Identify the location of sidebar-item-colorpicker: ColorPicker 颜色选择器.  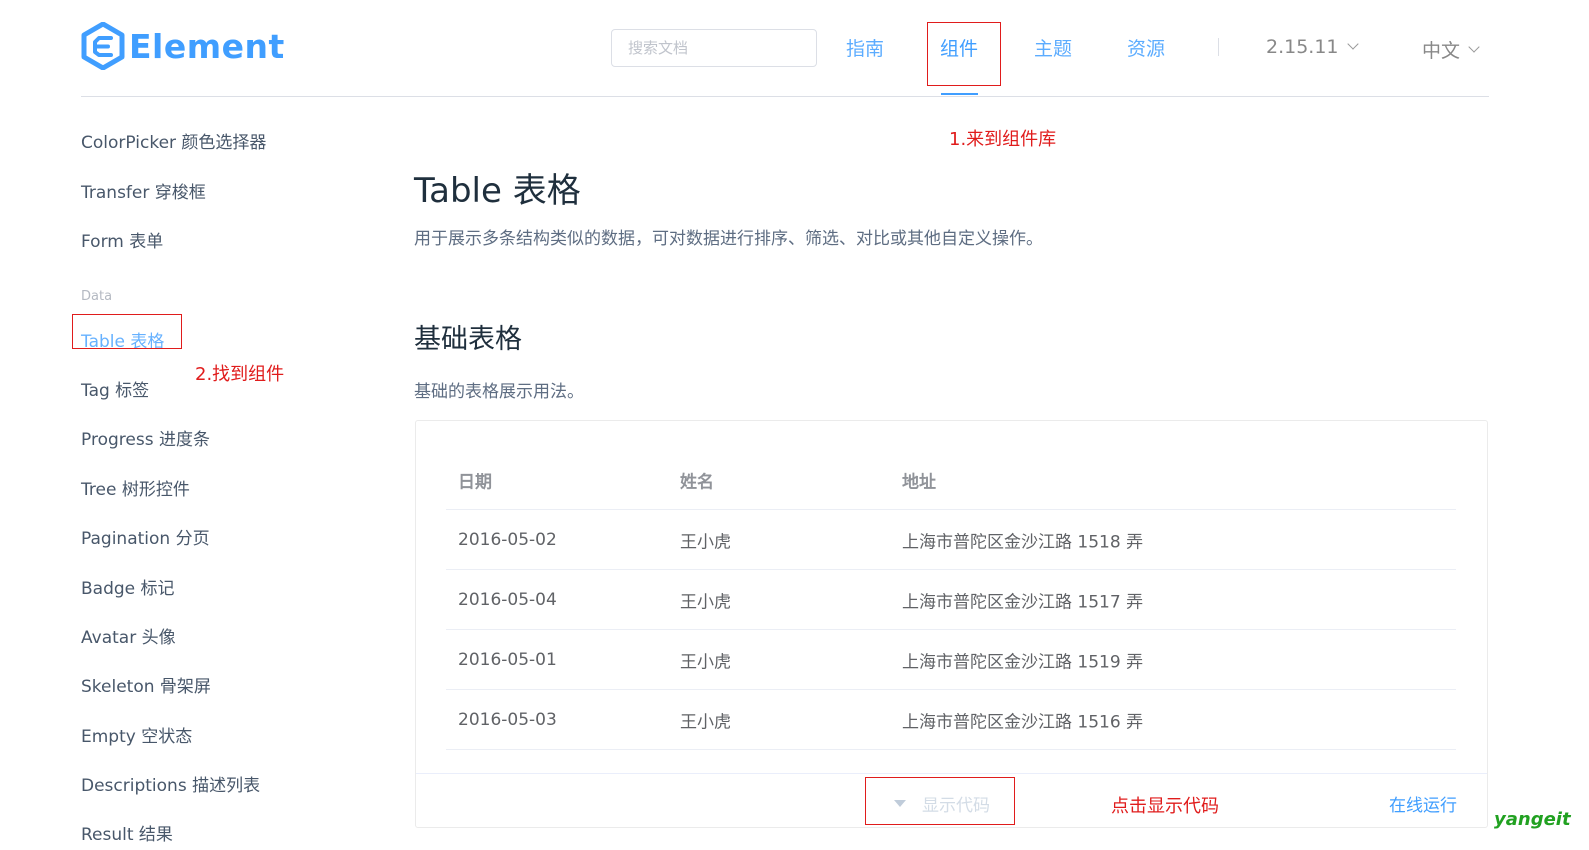
(173, 140).